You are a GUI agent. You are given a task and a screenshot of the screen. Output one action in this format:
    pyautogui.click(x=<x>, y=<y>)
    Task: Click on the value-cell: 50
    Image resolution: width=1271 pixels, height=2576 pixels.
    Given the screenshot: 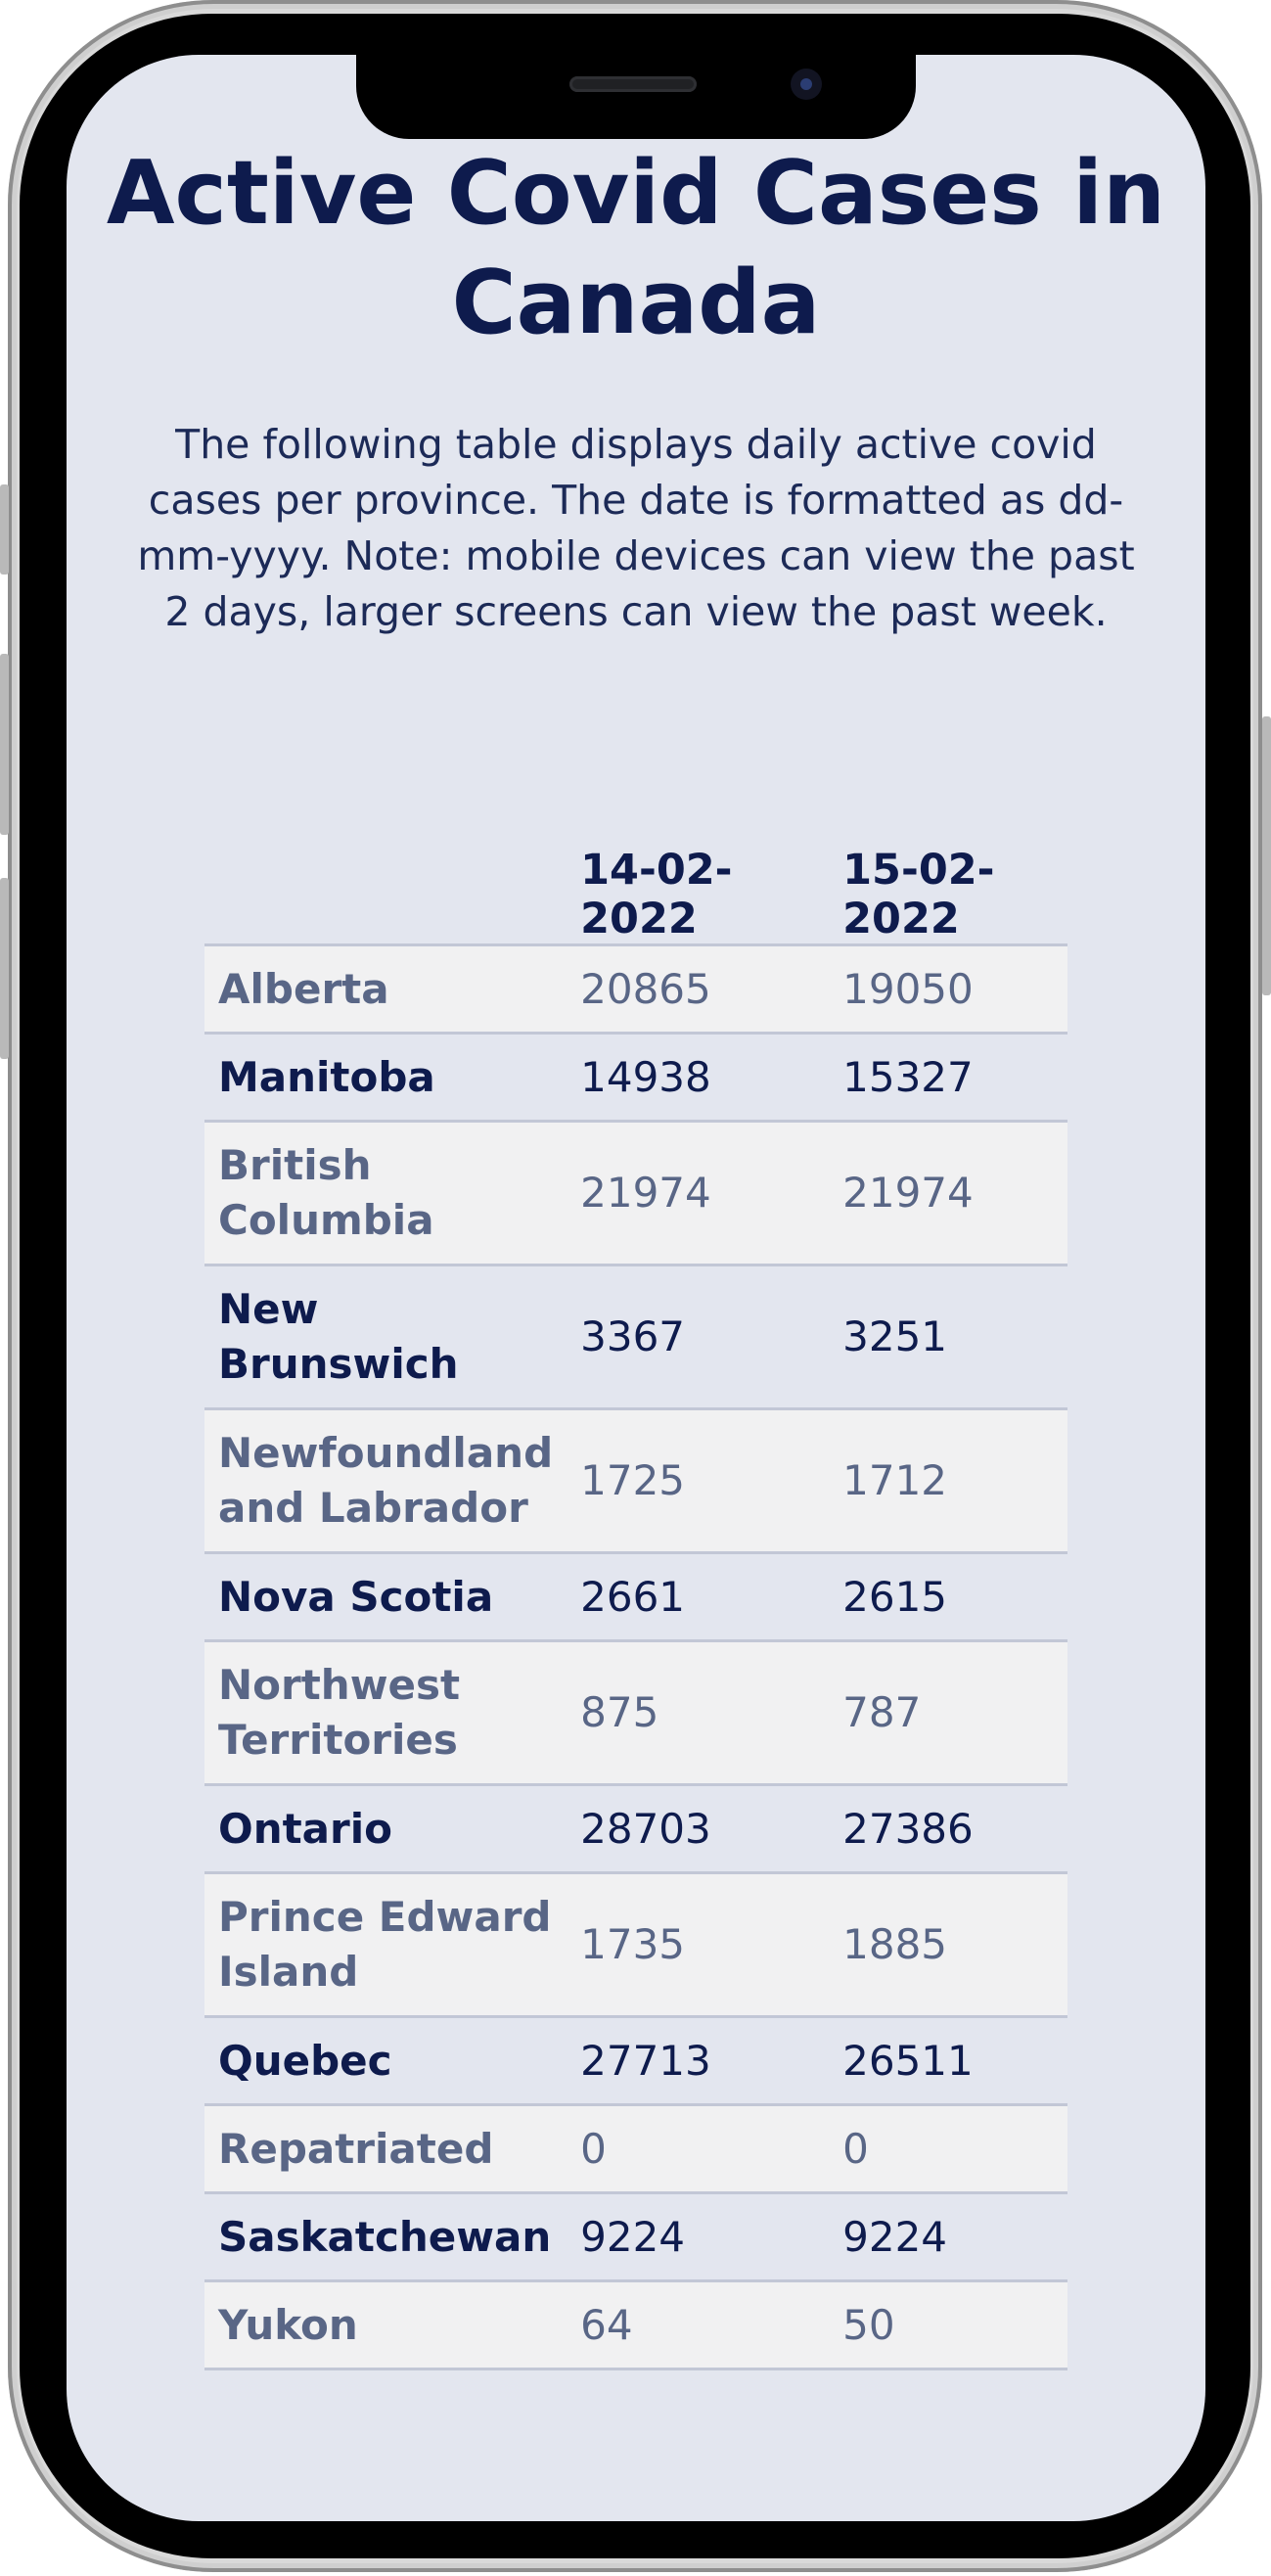 What is the action you would take?
    pyautogui.click(x=948, y=2325)
    